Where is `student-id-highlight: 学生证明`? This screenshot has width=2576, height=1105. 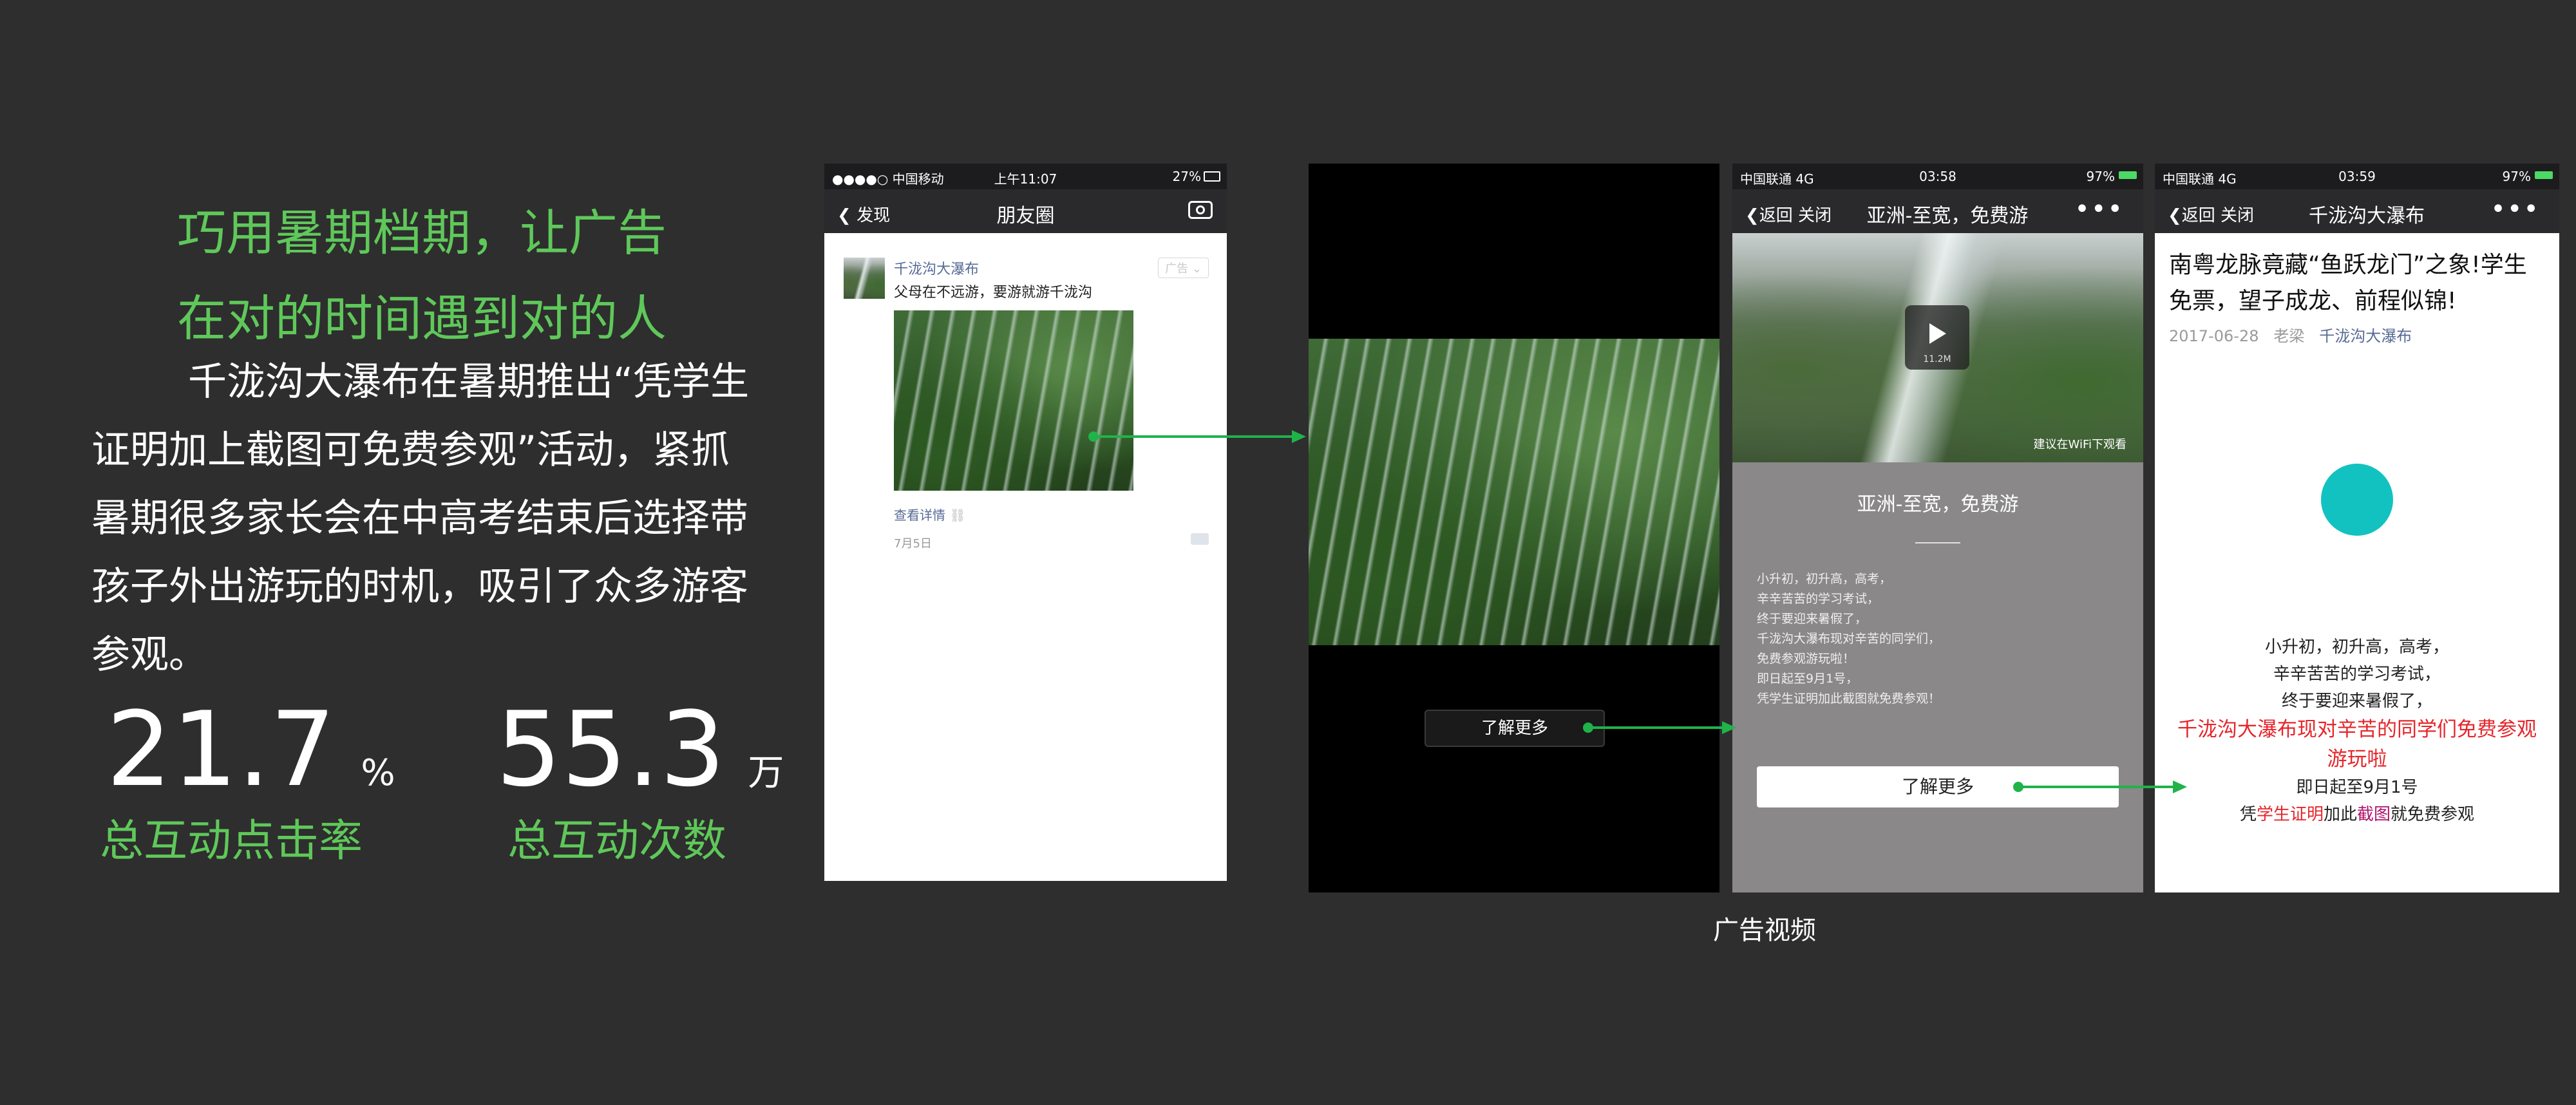 student-id-highlight: 学生证明 is located at coordinates (2290, 814).